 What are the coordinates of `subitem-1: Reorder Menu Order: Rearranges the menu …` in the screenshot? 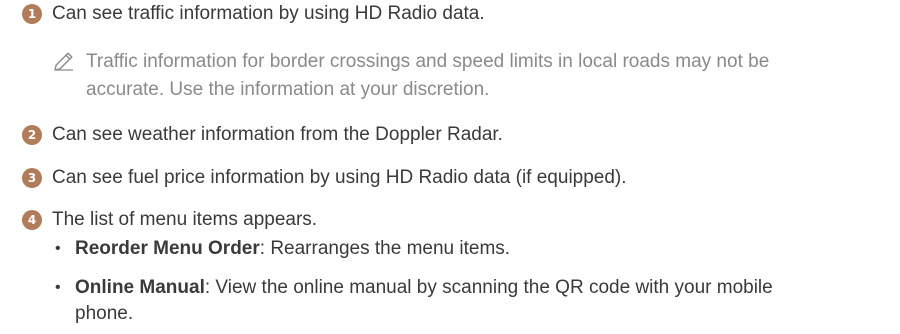 It's located at (292, 249).